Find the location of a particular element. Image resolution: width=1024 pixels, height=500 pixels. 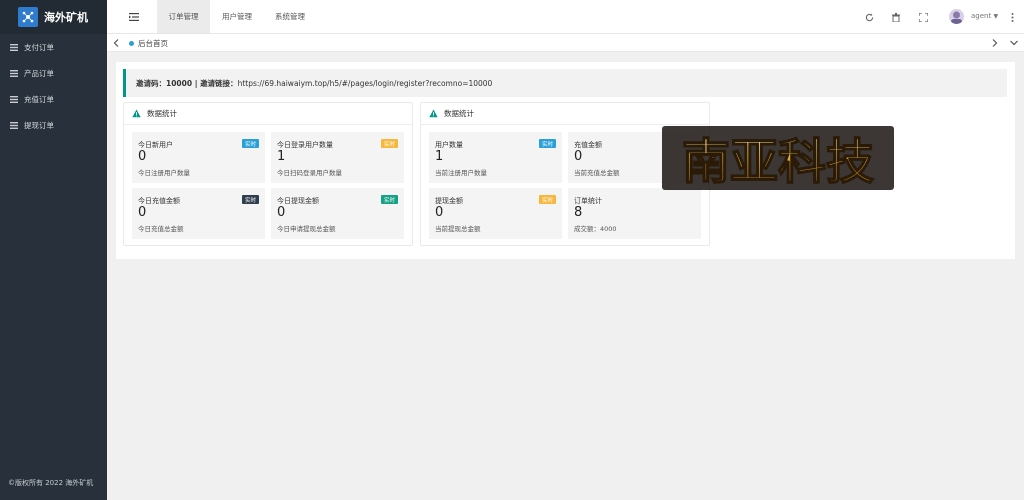

caret-down-icon: ▼ is located at coordinates (996, 16).